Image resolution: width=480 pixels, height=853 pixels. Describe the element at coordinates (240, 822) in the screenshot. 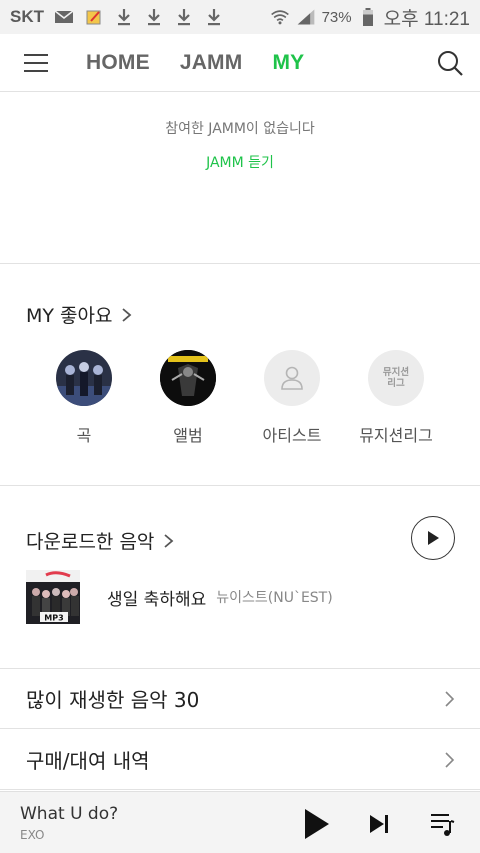

I see `mini-player: What U do? EXO` at that location.